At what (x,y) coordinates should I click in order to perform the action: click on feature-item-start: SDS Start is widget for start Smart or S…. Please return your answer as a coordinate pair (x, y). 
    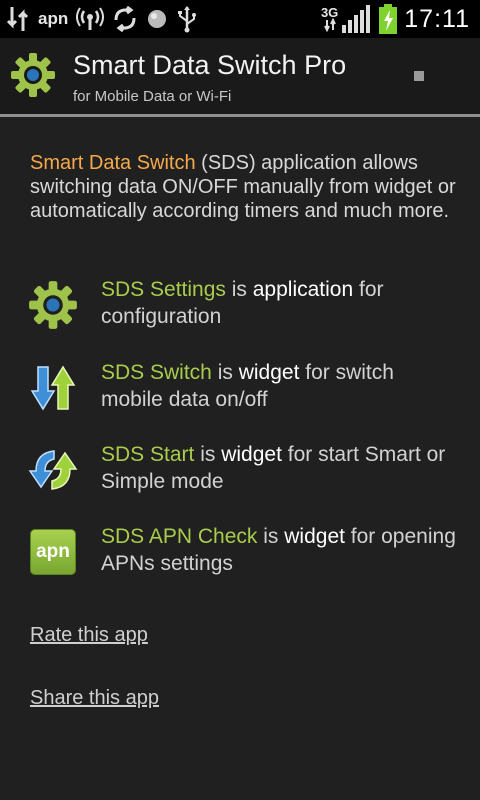
    Looking at the image, I should click on (240, 471).